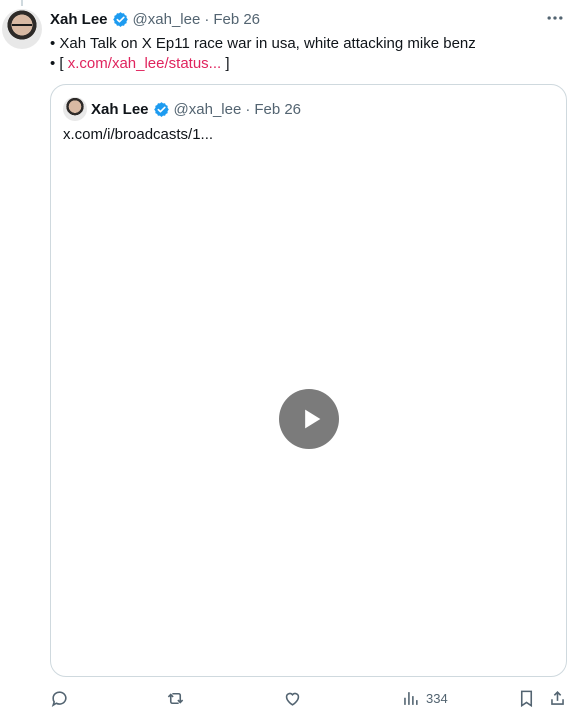 Image resolution: width=573 pixels, height=711 pixels. Describe the element at coordinates (22, 3) in the screenshot. I see `thread-line` at that location.